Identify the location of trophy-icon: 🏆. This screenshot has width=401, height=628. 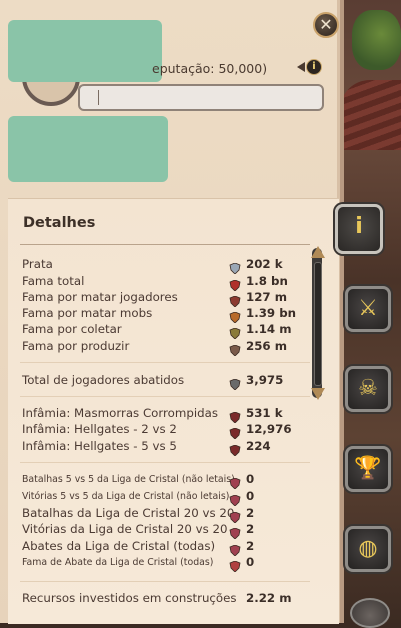
(368, 468).